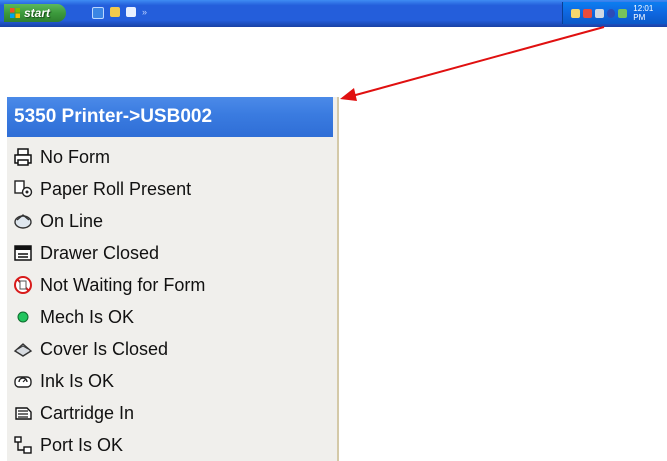 The width and height of the screenshot is (667, 461). What do you see at coordinates (23, 317) in the screenshot?
I see `green-dot-icon` at bounding box center [23, 317].